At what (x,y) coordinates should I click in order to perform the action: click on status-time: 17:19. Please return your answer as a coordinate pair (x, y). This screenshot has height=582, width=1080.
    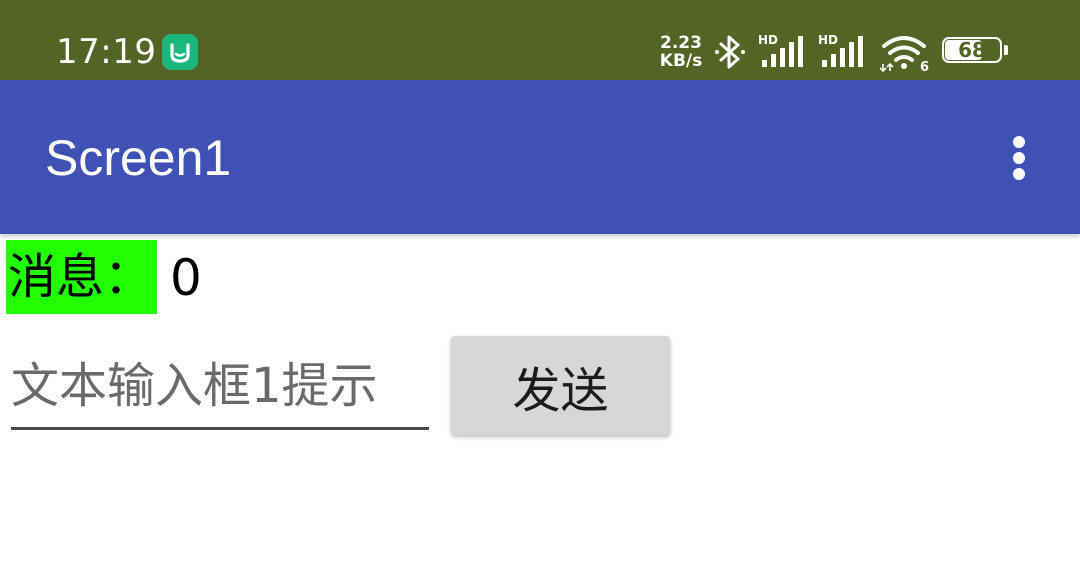
    Looking at the image, I should click on (106, 52).